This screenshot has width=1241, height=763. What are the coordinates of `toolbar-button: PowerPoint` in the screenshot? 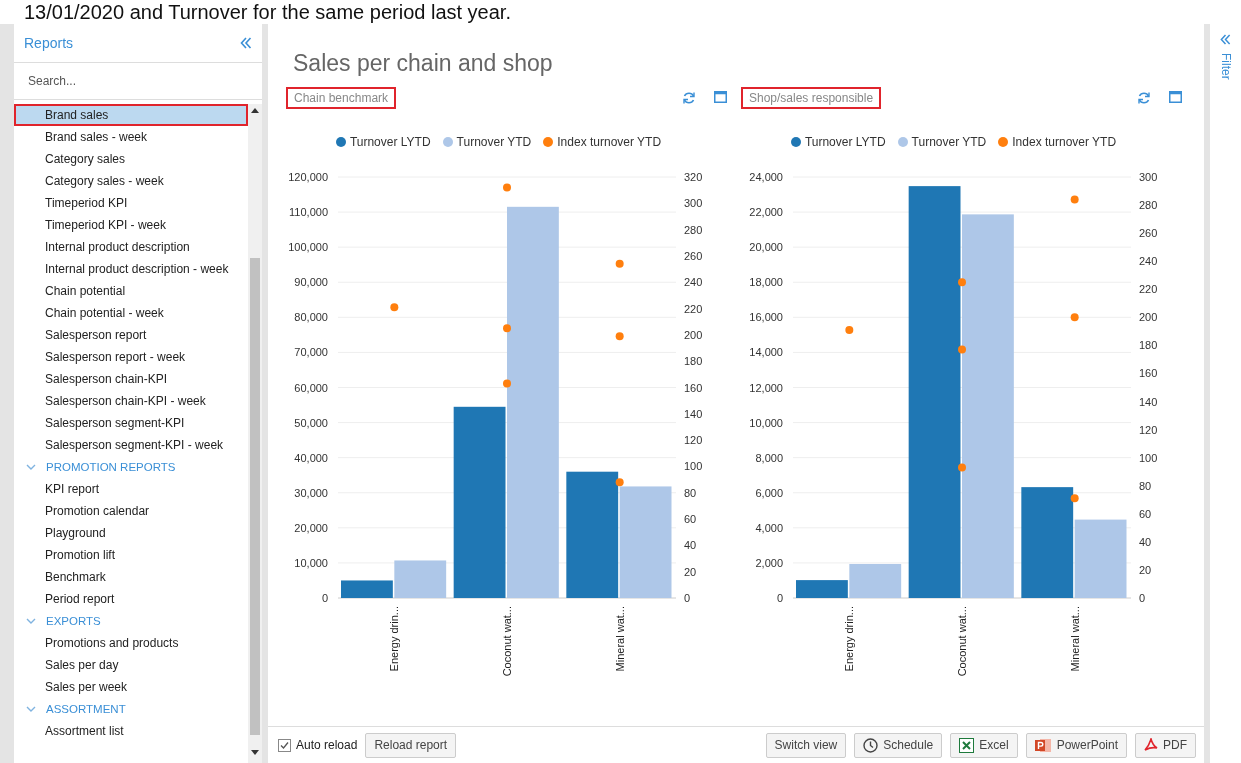 It's located at (1076, 745).